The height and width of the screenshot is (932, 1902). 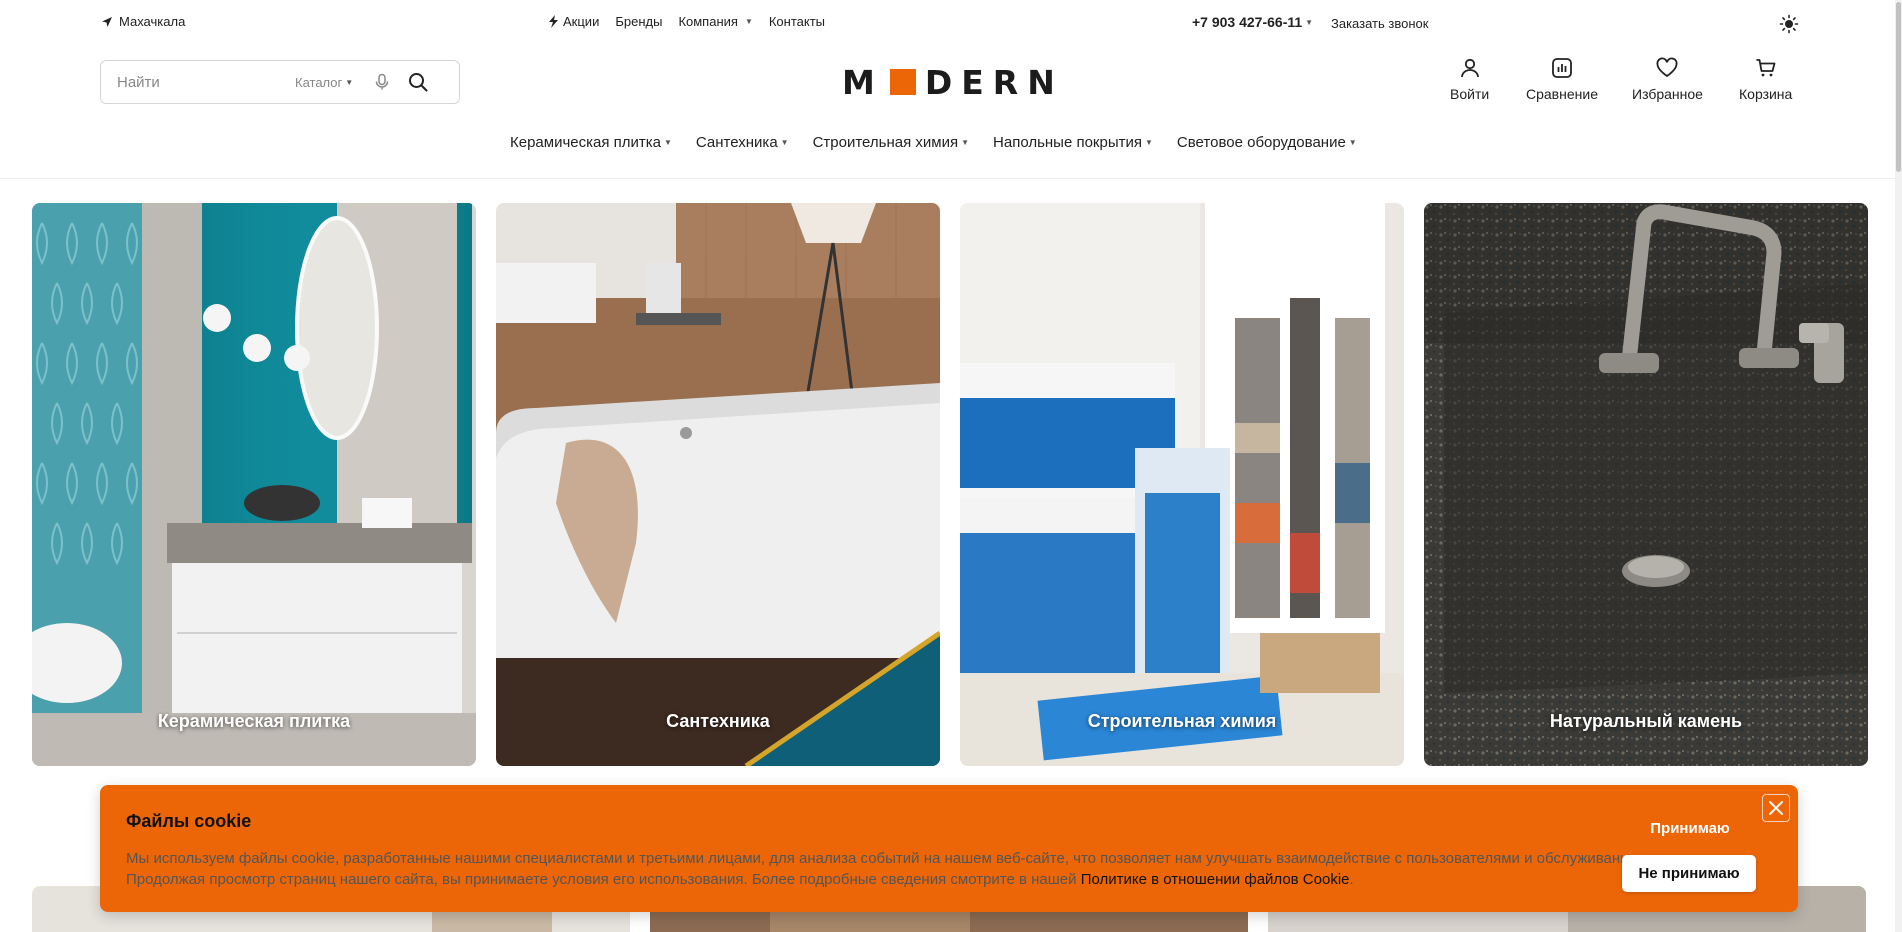 What do you see at coordinates (553, 21) in the screenshot?
I see `lightning-icon` at bounding box center [553, 21].